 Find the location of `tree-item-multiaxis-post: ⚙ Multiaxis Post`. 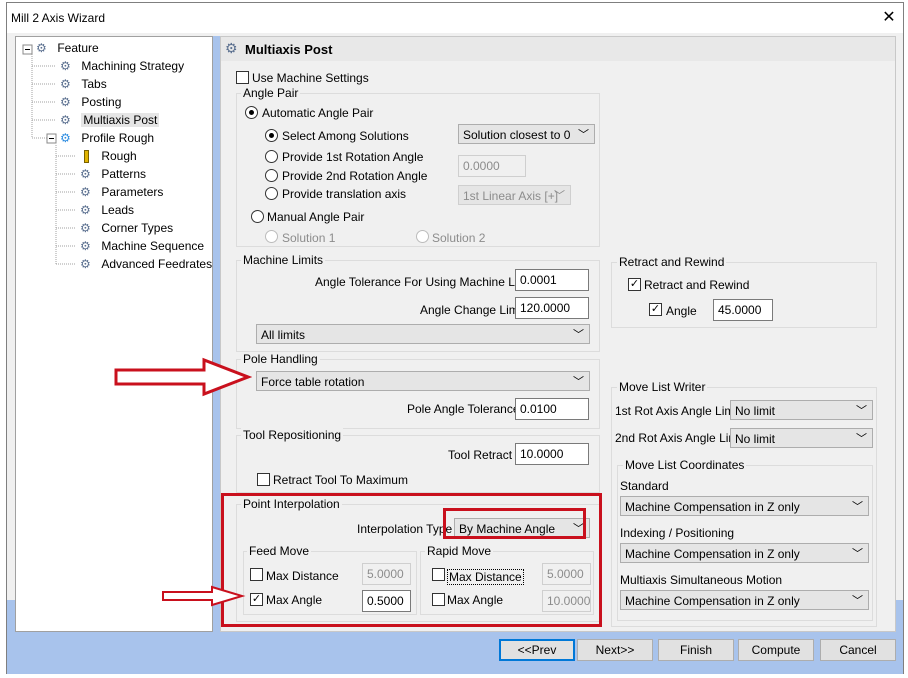

tree-item-multiaxis-post: ⚙ Multiaxis Post is located at coordinates (110, 120).